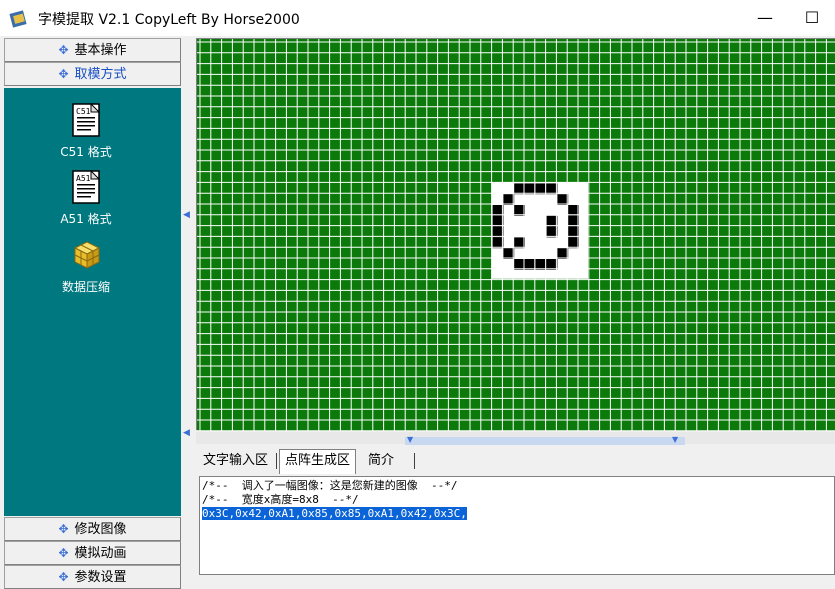 This screenshot has width=835, height=589. I want to click on svg-text: A51, so click(83, 178).